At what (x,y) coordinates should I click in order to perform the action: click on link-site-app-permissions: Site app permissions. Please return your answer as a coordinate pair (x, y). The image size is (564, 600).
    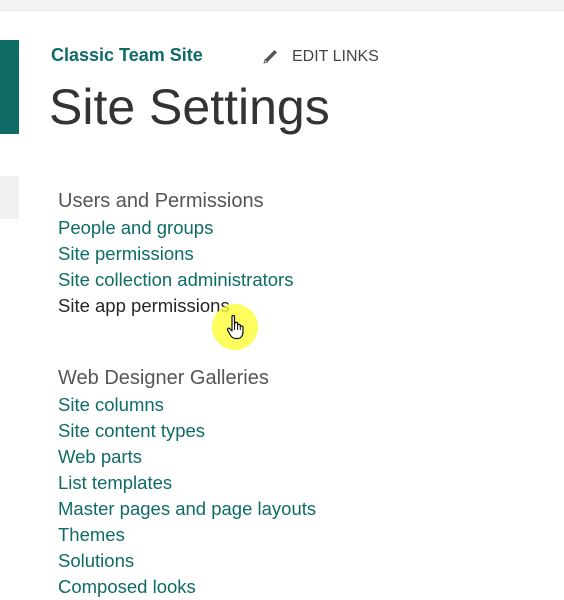
    Looking at the image, I should click on (175, 306).